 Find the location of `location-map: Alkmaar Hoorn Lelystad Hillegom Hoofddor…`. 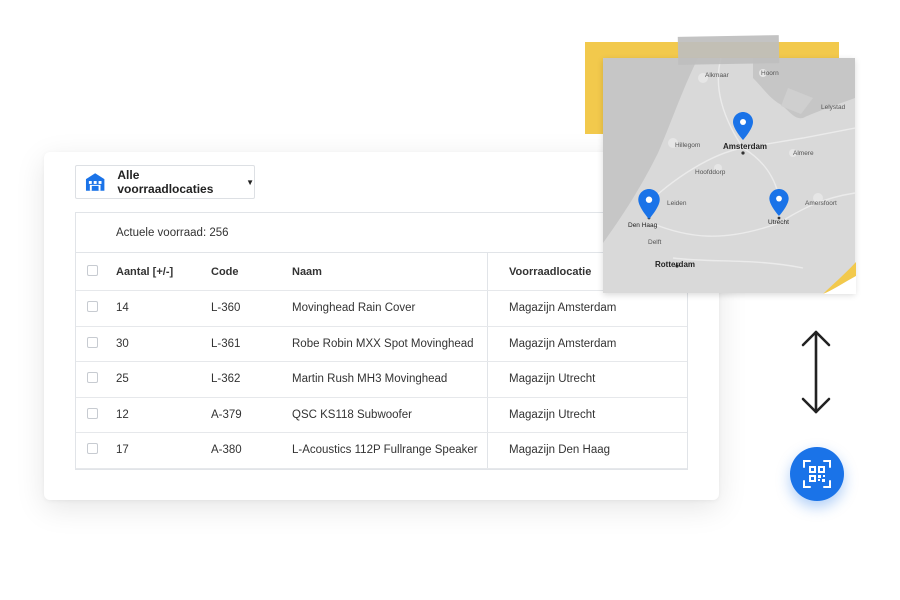

location-map: Alkmaar Hoorn Lelystad Hillegom Hoofddor… is located at coordinates (729, 175).